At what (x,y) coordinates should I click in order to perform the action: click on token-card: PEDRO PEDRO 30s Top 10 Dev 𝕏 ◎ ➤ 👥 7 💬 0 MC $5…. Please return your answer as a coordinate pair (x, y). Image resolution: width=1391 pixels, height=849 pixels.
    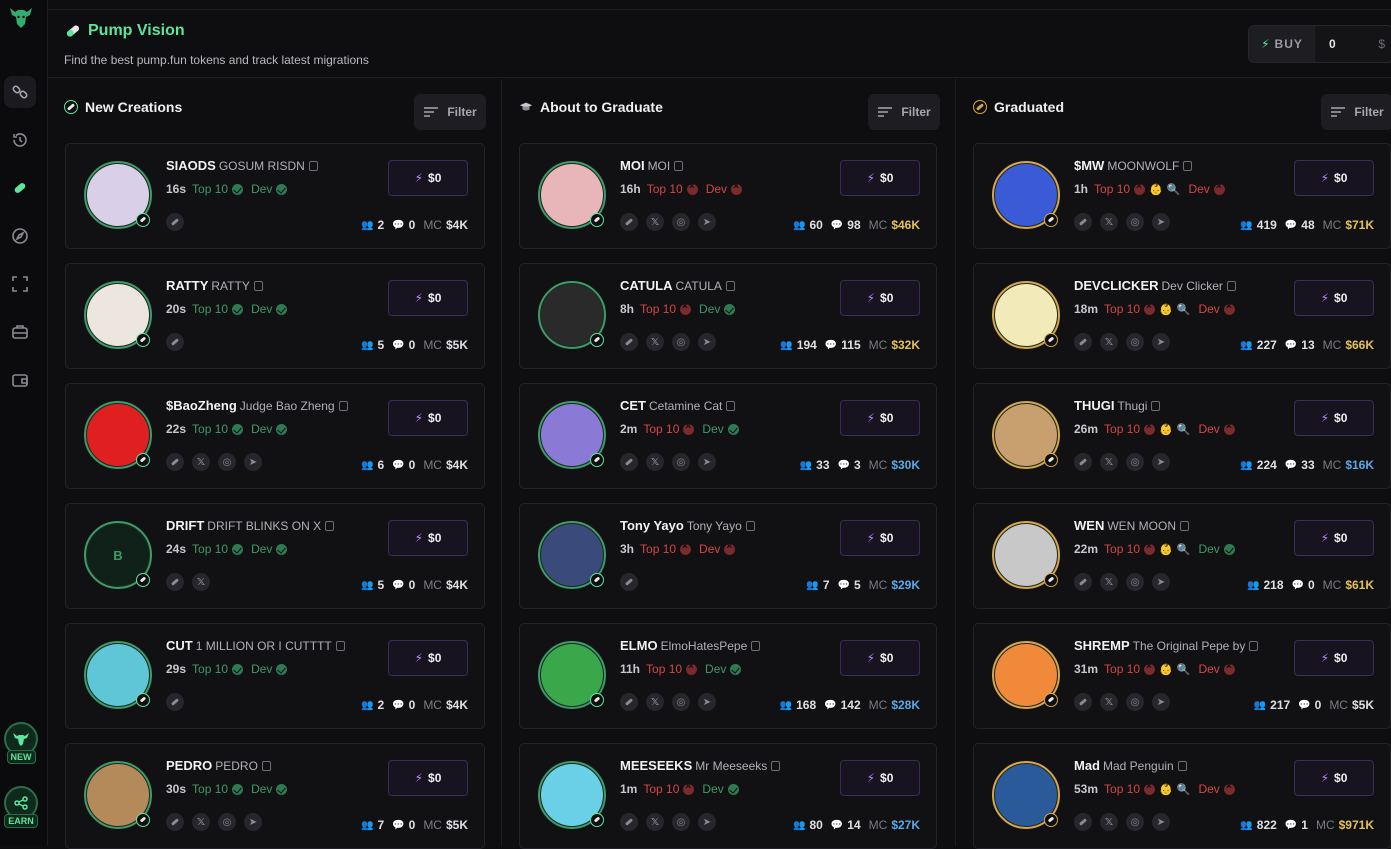
    Looking at the image, I should click on (275, 796).